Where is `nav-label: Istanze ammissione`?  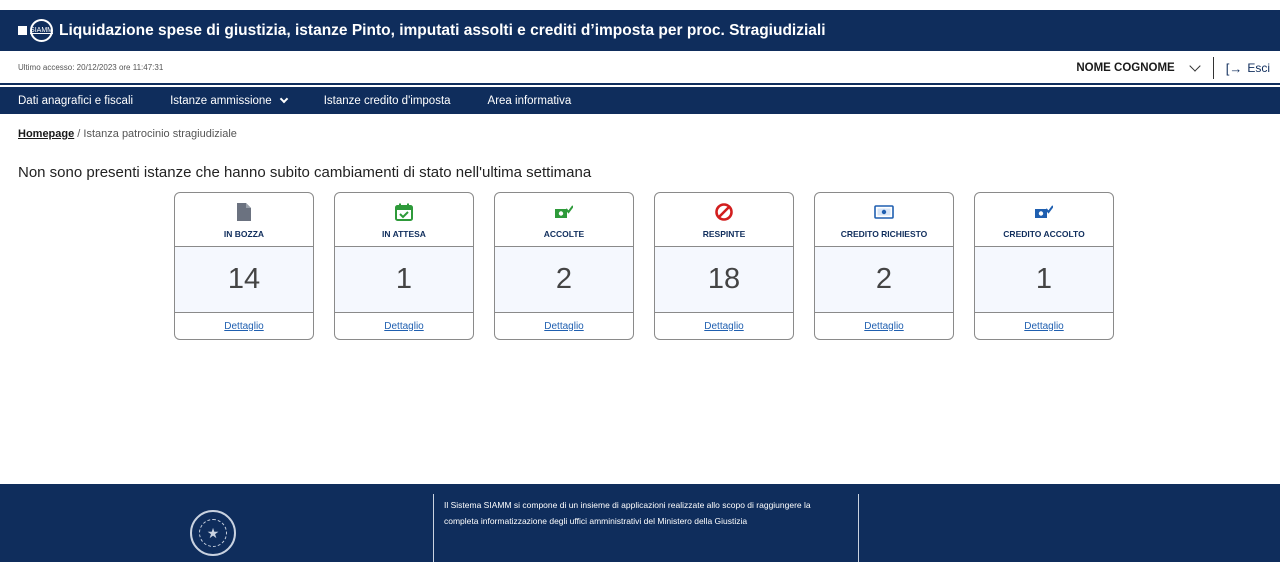 nav-label: Istanze ammissione is located at coordinates (221, 100).